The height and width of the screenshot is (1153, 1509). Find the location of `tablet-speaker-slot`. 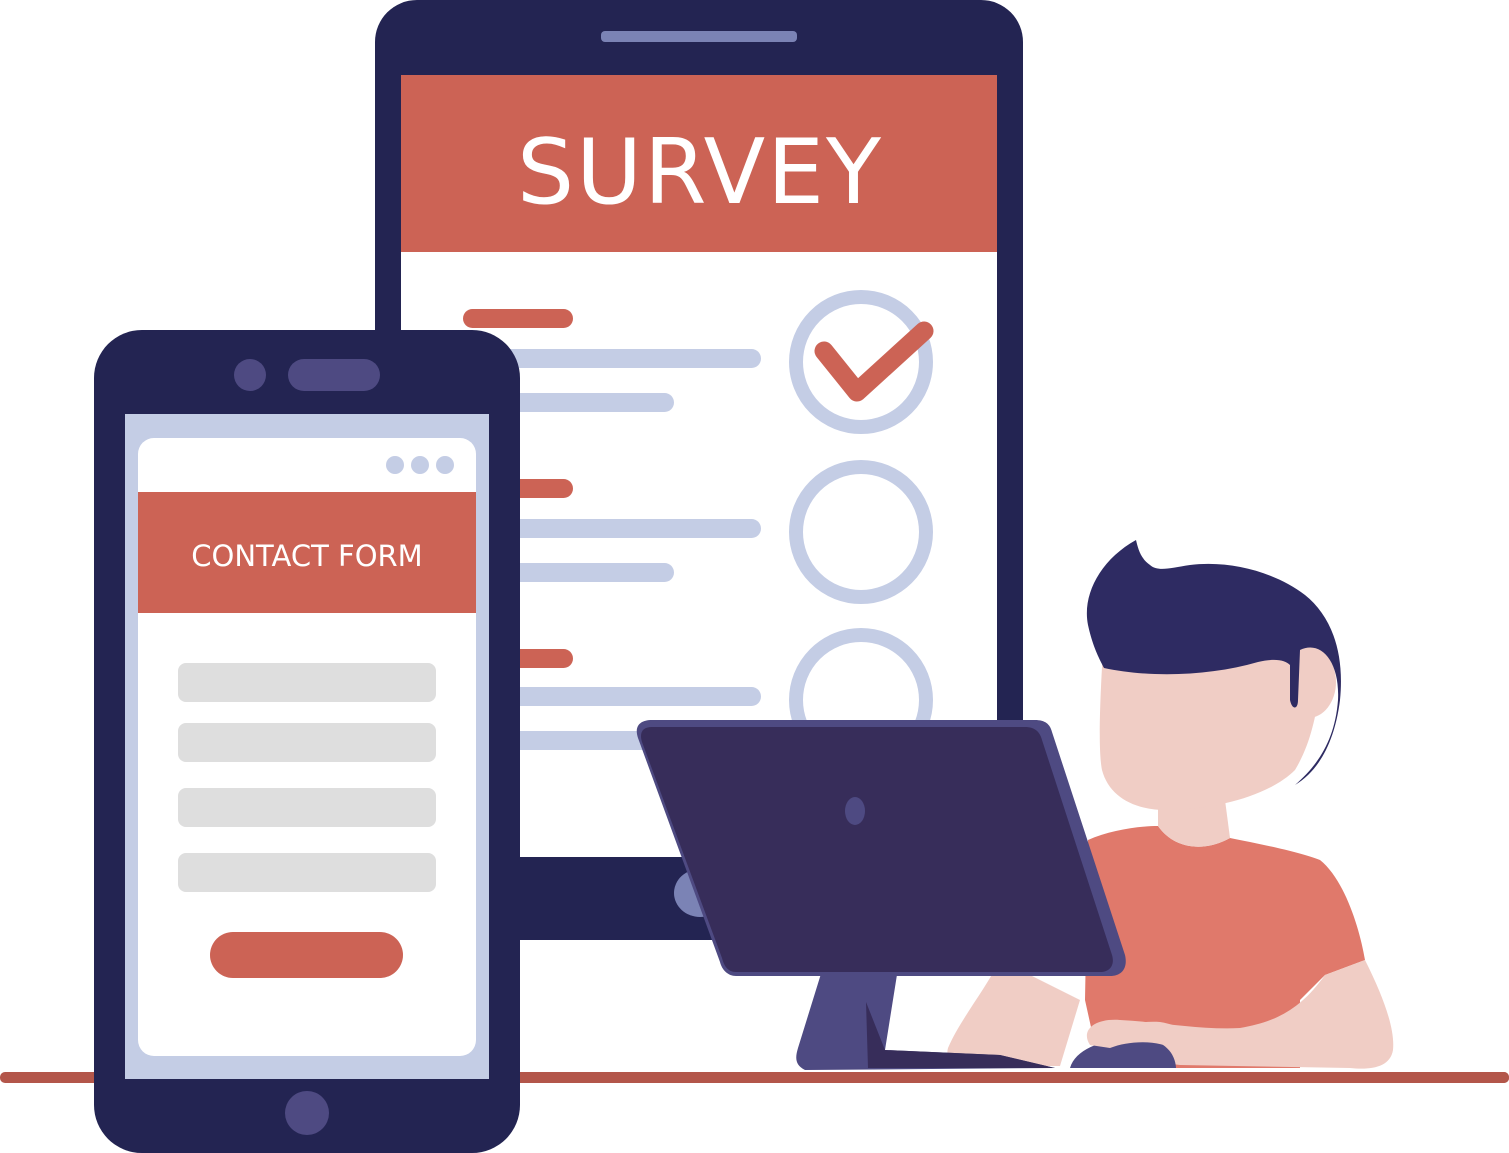

tablet-speaker-slot is located at coordinates (699, 36).